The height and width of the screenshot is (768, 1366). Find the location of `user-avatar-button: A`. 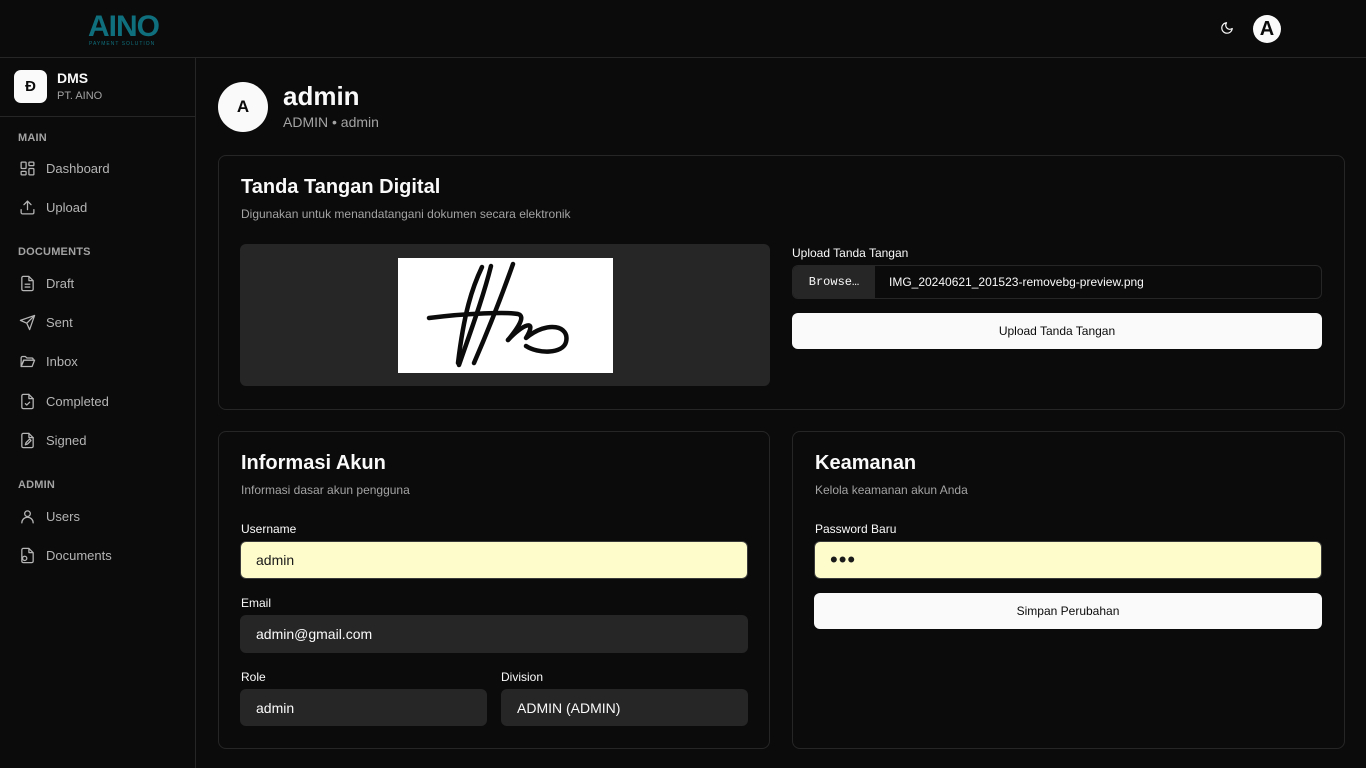

user-avatar-button: A is located at coordinates (1267, 29).